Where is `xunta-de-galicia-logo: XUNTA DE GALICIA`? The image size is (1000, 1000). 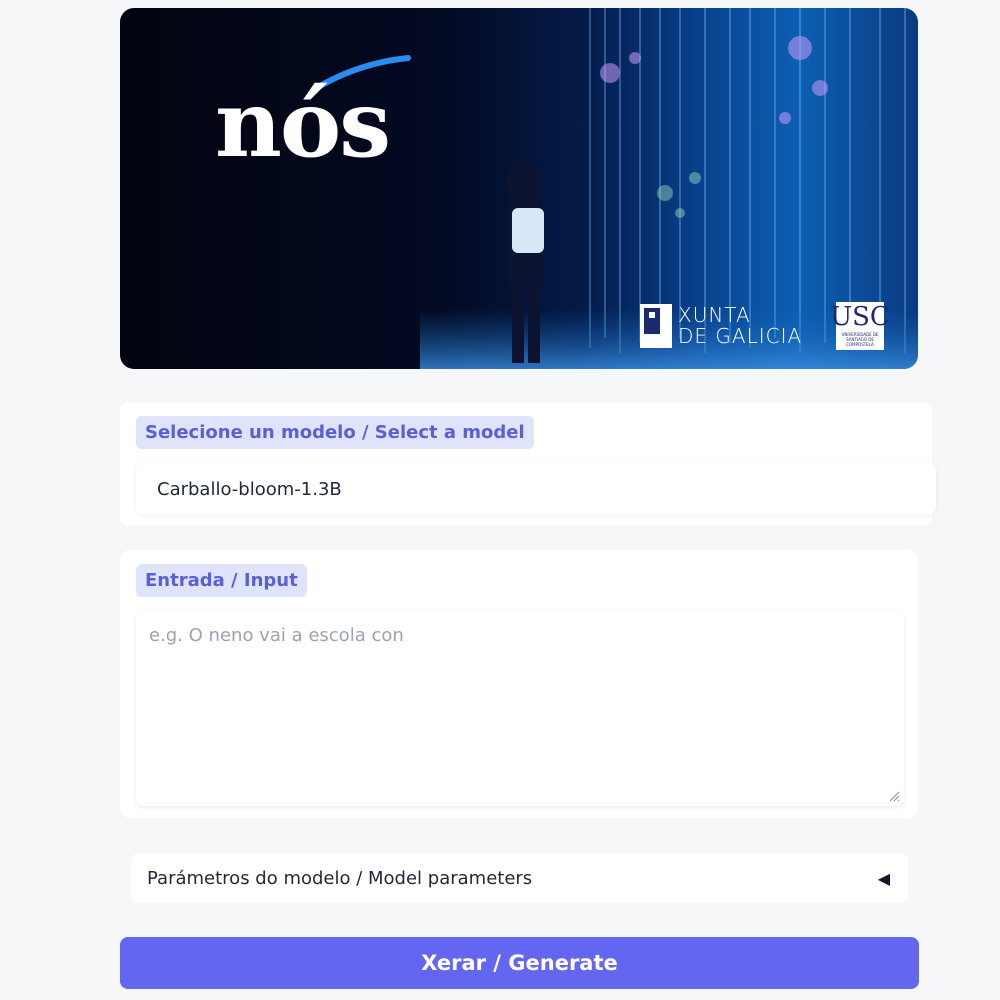 xunta-de-galicia-logo: XUNTA DE GALICIA is located at coordinates (721, 326).